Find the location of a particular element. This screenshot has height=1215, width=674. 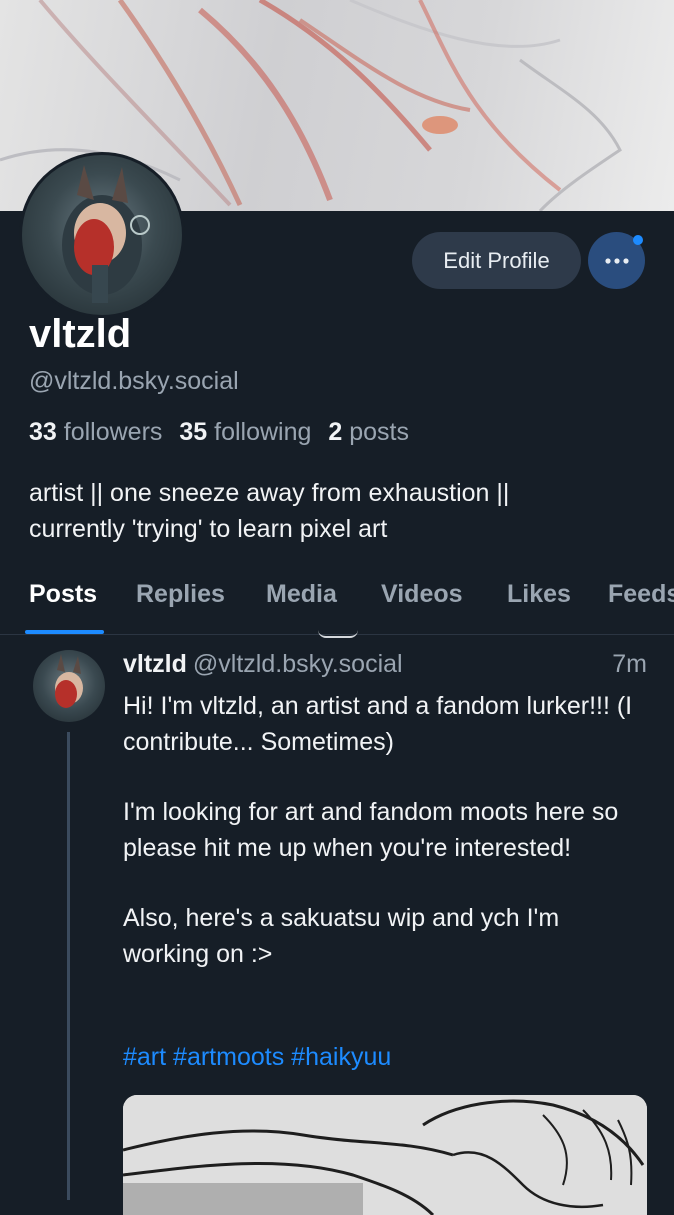

following-stat: 35 following is located at coordinates (245, 432).